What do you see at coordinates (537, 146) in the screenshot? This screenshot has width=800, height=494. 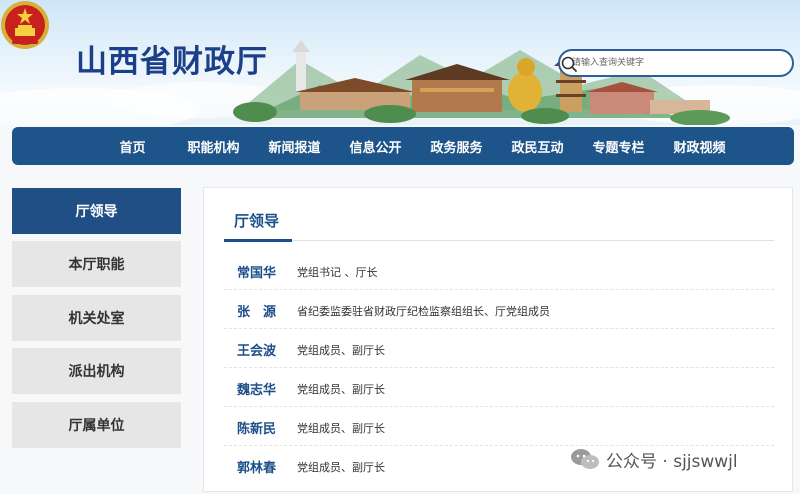 I see `nav-item-interaction: 政民互动` at bounding box center [537, 146].